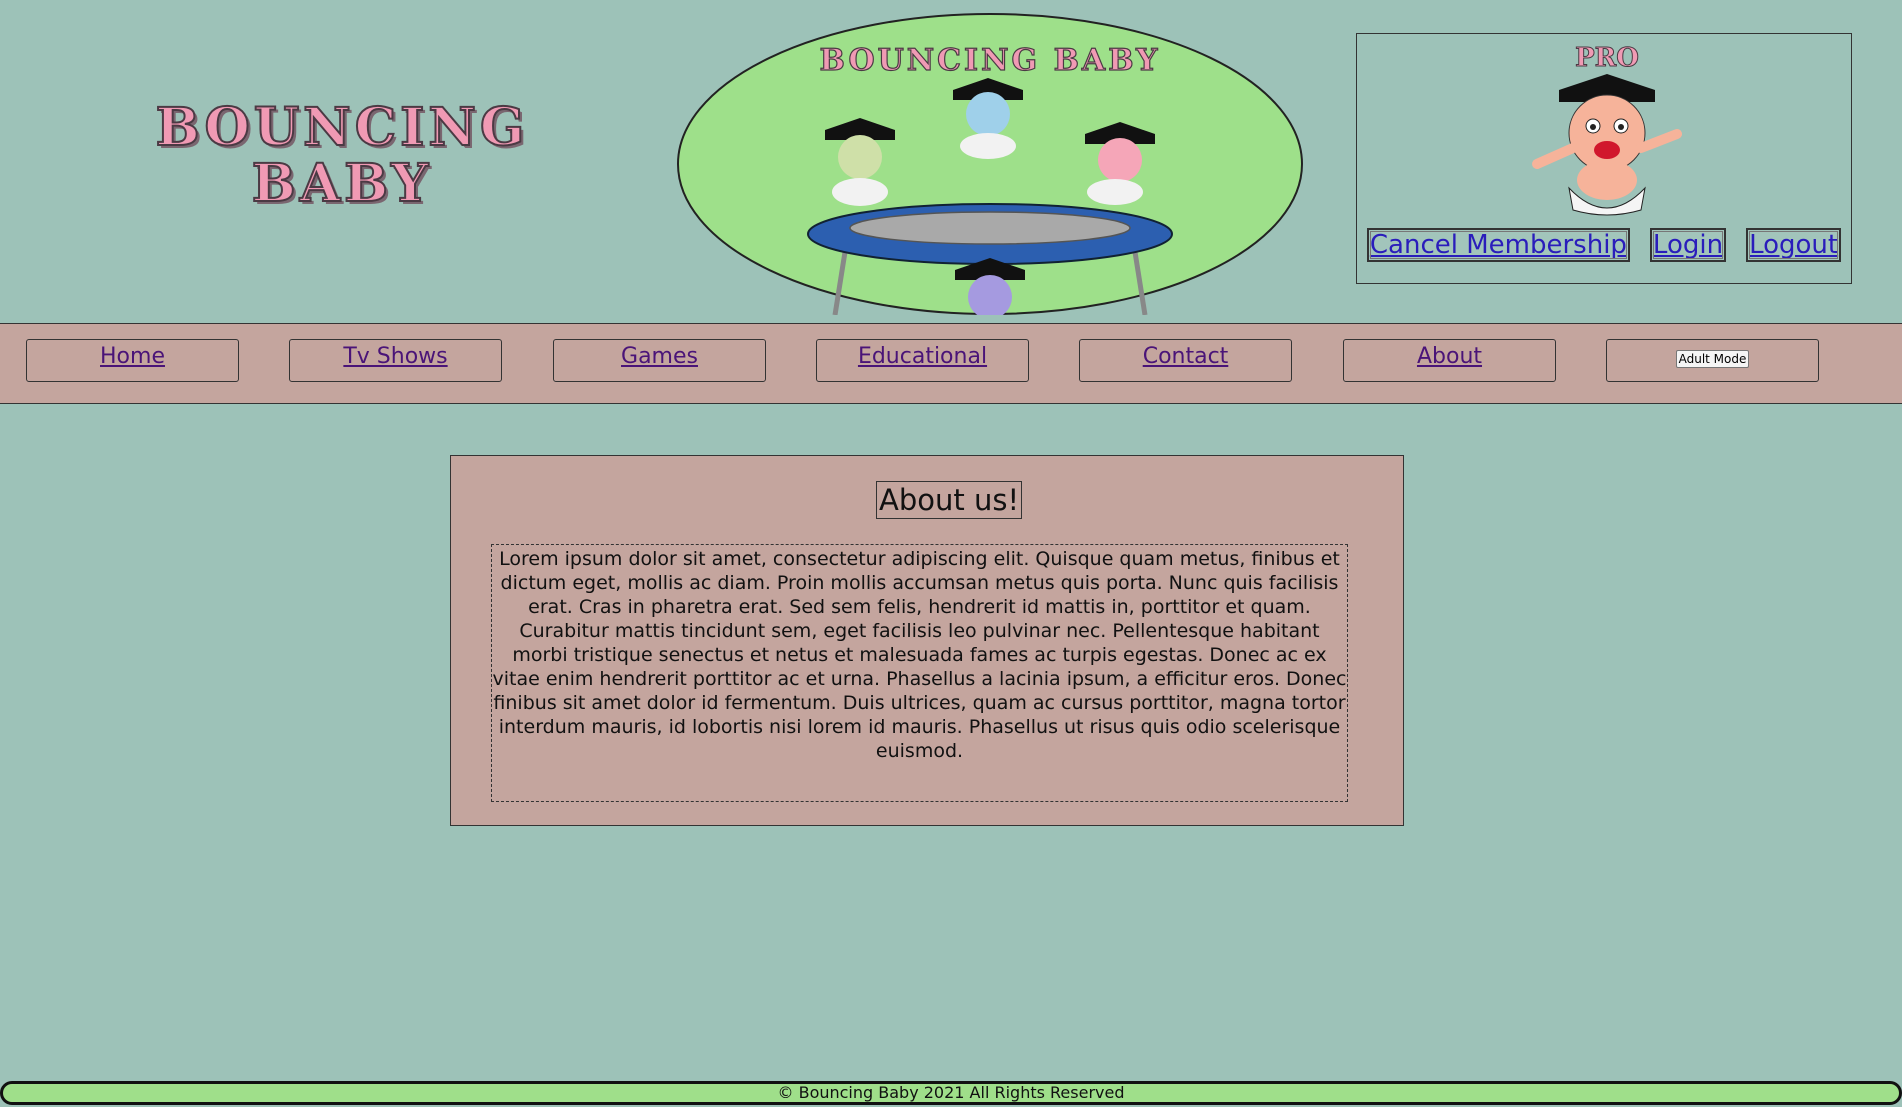  Describe the element at coordinates (1449, 356) in the screenshot. I see `nav-link-about: About` at that location.